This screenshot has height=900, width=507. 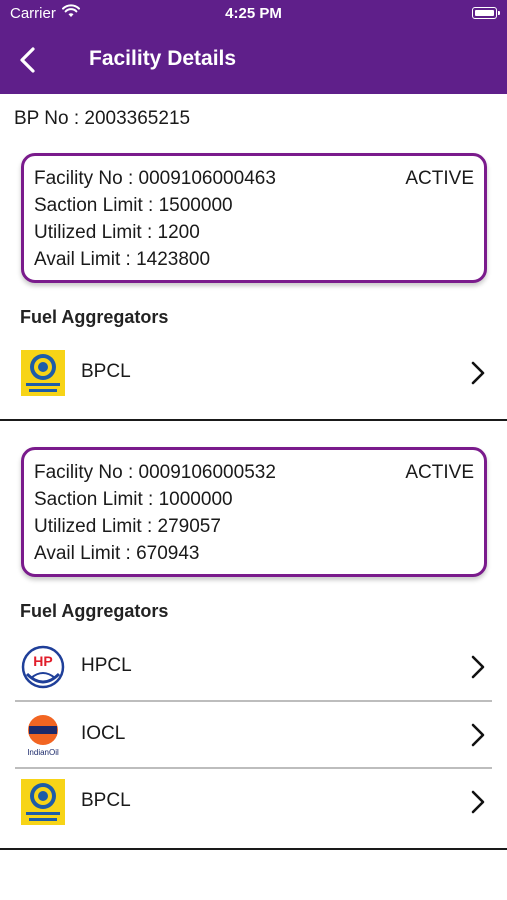 I want to click on status-bar: Carrier 4:25 PM, so click(x=253, y=14).